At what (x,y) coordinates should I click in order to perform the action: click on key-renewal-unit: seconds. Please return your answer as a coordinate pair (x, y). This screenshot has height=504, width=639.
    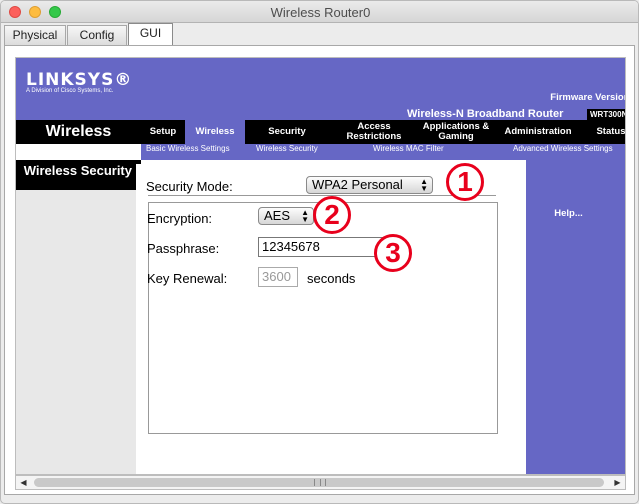
    Looking at the image, I should click on (331, 278).